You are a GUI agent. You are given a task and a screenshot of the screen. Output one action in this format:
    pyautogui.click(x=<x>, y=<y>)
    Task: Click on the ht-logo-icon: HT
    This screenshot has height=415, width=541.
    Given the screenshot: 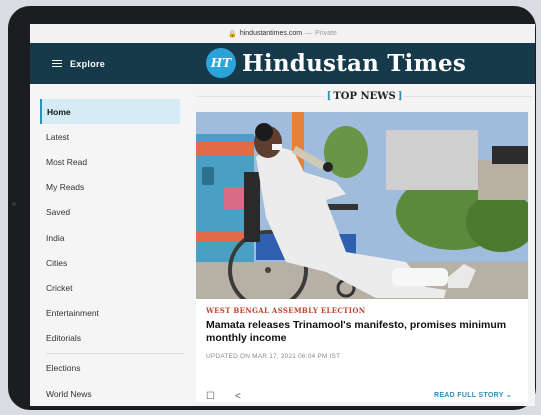 What is the action you would take?
    pyautogui.click(x=221, y=63)
    